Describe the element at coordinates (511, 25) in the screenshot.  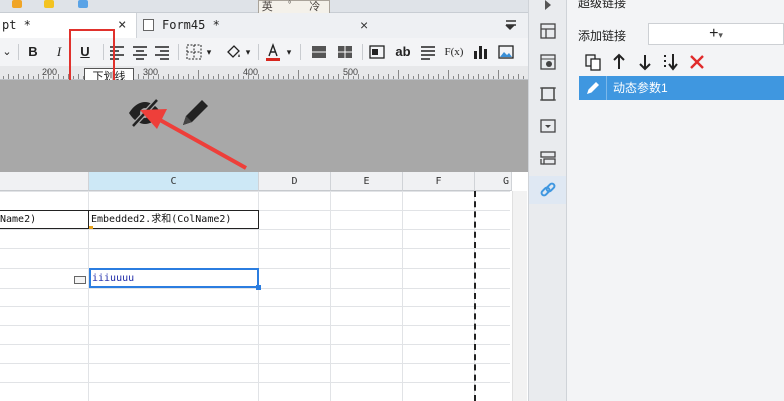
I see `tab-menu-icon` at that location.